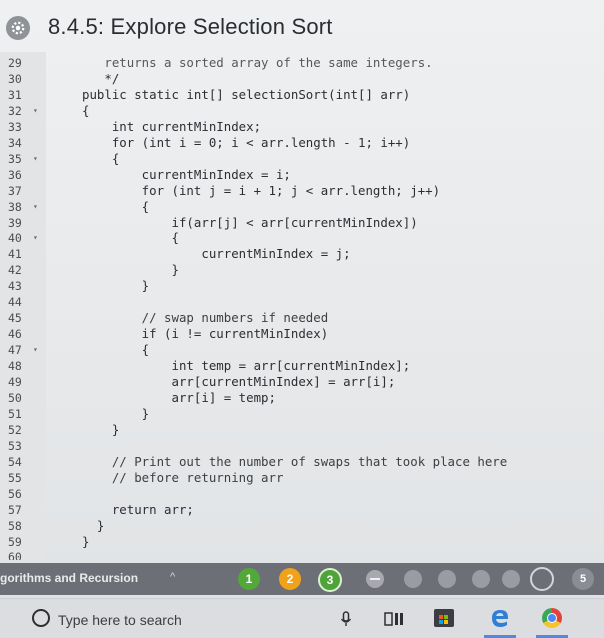 Image resolution: width=604 pixels, height=638 pixels. What do you see at coordinates (179, 397) in the screenshot?
I see `code-text: arr[i] = temp;` at bounding box center [179, 397].